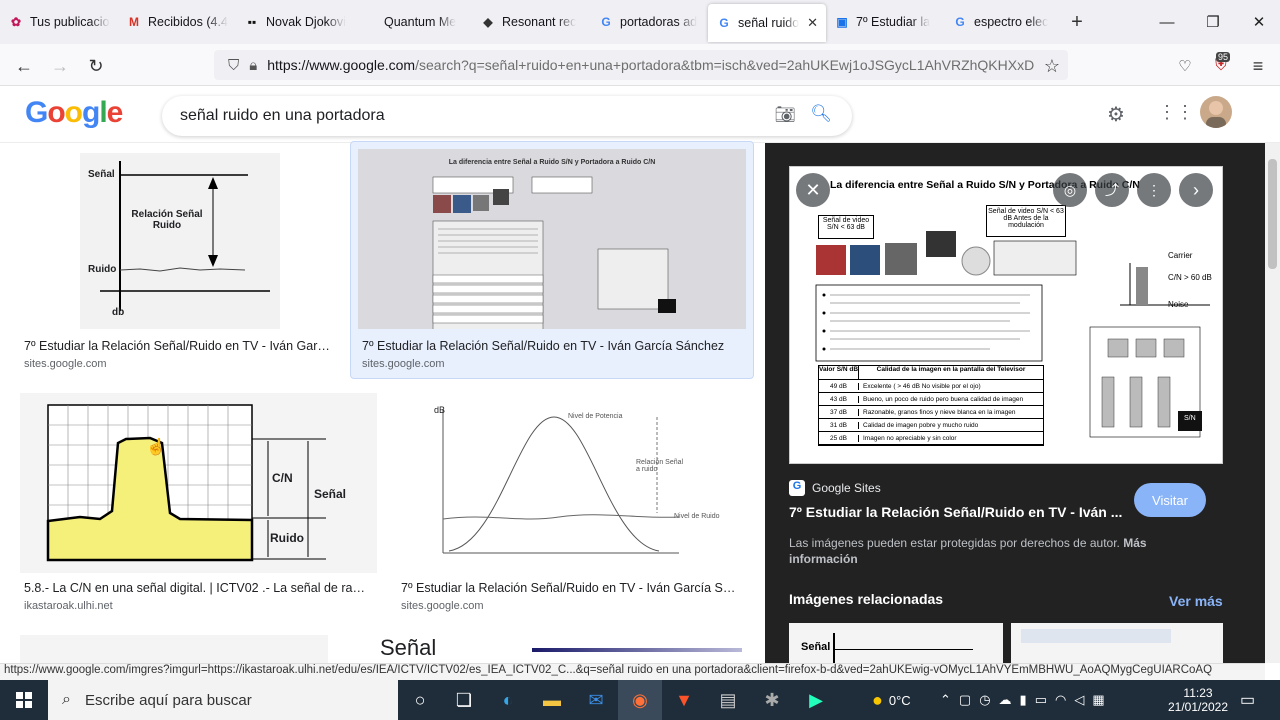 Image resolution: width=1280 pixels, height=720 pixels. I want to click on new-tab-button: +, so click(1077, 22).